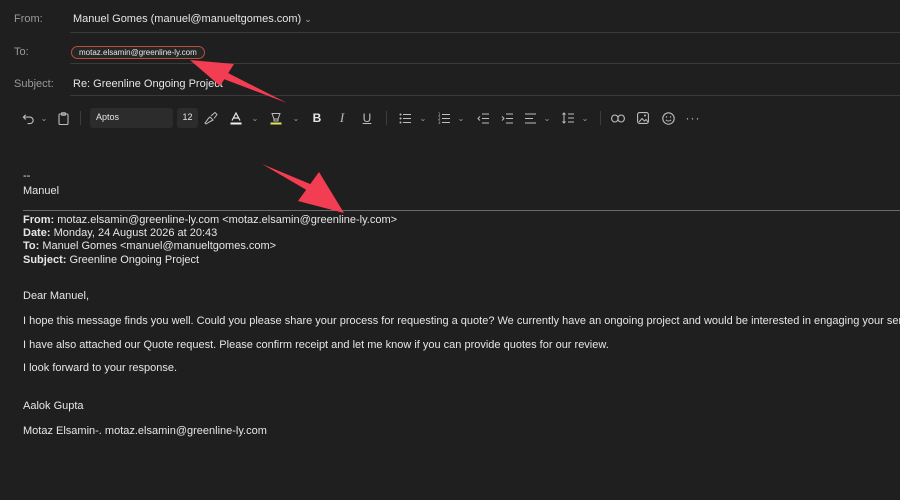 This screenshot has height=500, width=900. What do you see at coordinates (31, 246) in the screenshot?
I see `quoted-to-label: To:` at bounding box center [31, 246].